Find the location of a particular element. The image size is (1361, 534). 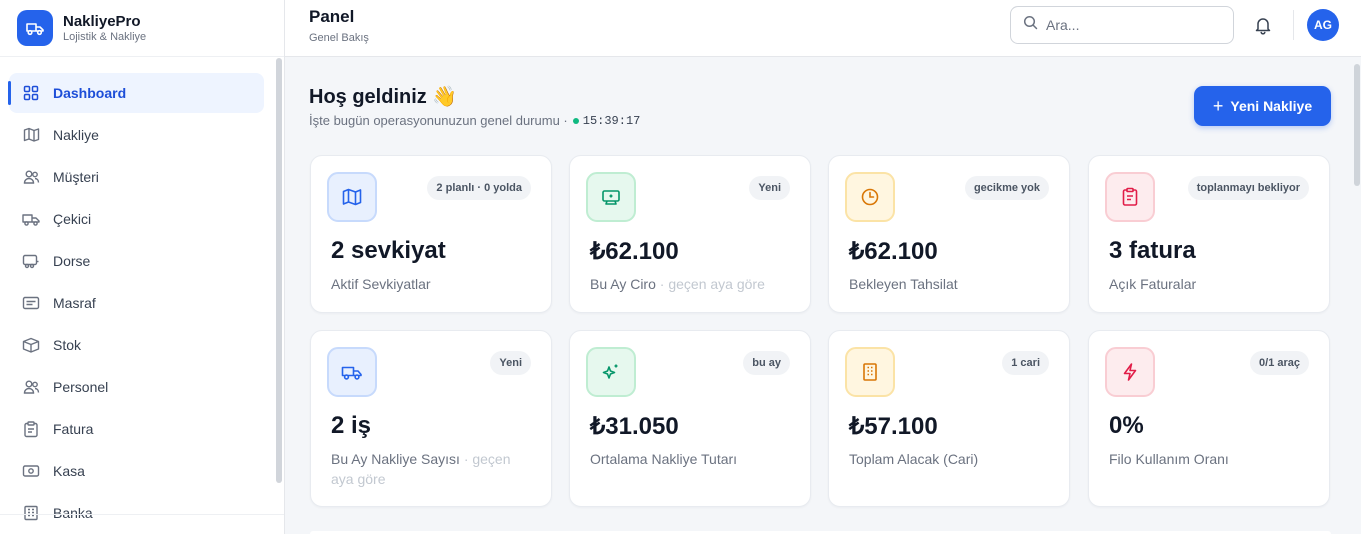

stat-label-text: Aktif Sevkiyatlar is located at coordinates (381, 284).